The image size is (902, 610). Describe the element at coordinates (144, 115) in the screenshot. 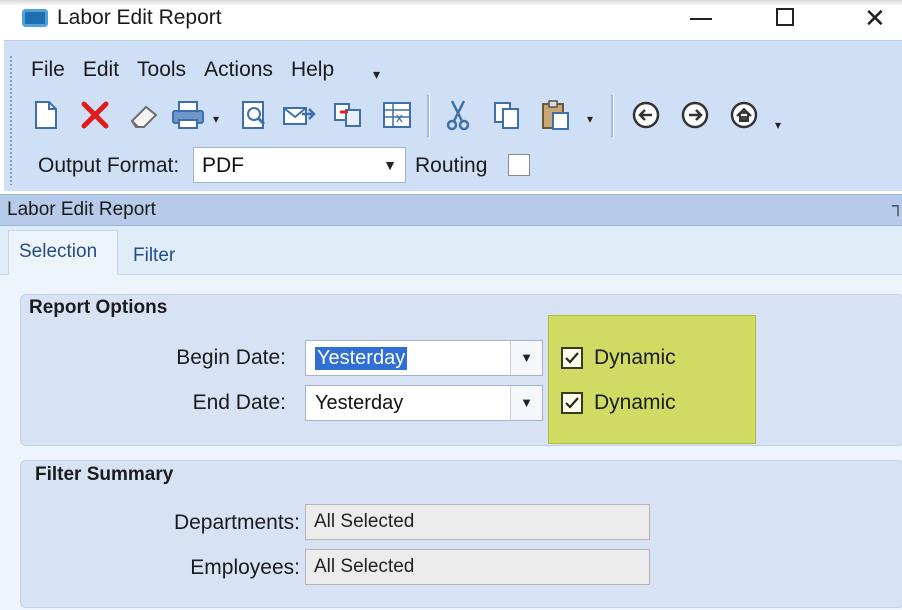

I see `clear-icon` at that location.